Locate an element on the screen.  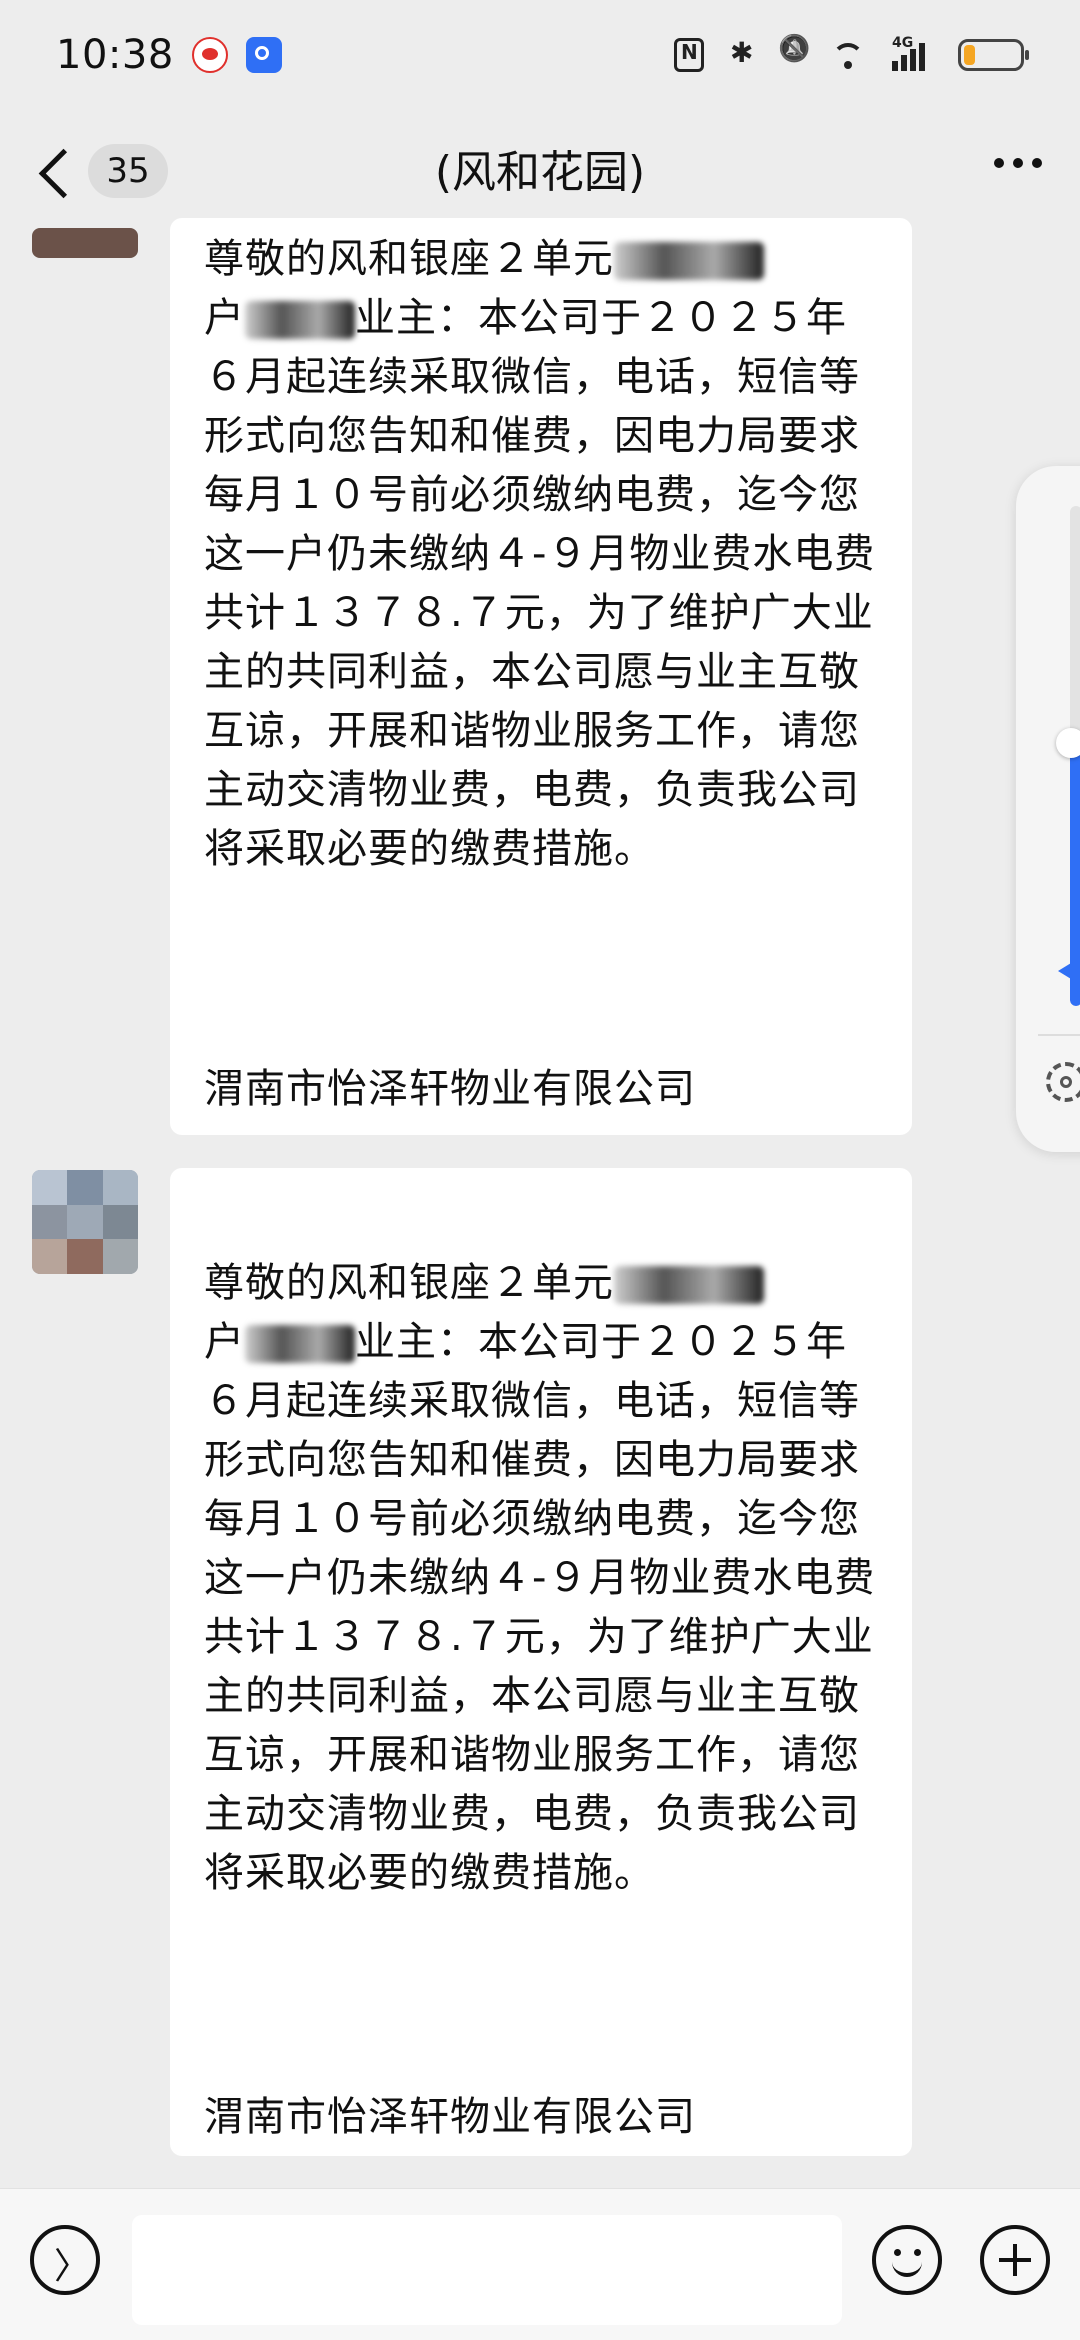
voice-icon is located at coordinates (65, 2260).